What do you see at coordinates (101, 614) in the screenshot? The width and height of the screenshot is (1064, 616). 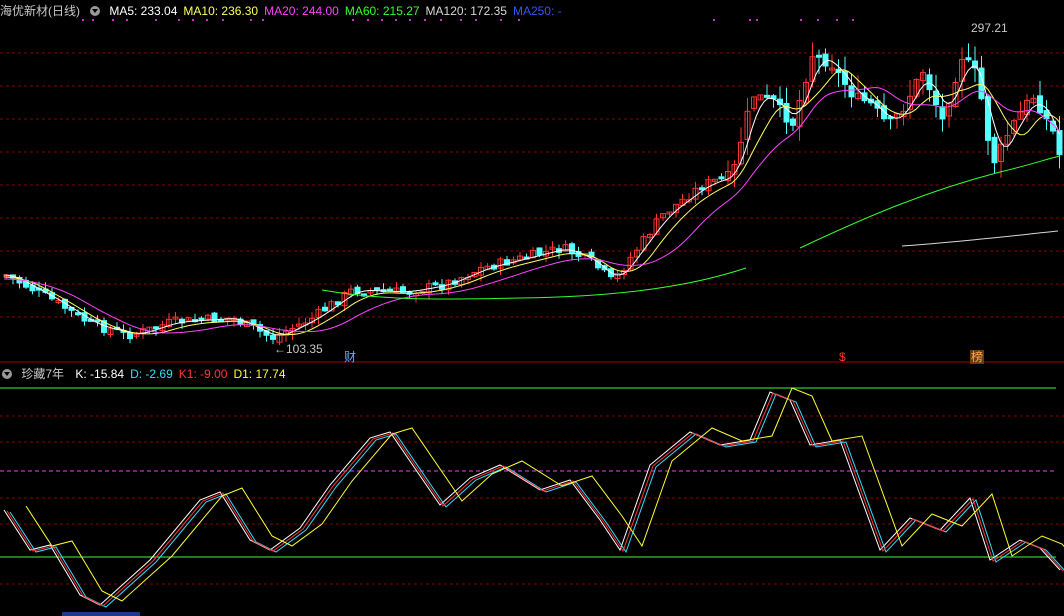 I see `time-axis-marker` at bounding box center [101, 614].